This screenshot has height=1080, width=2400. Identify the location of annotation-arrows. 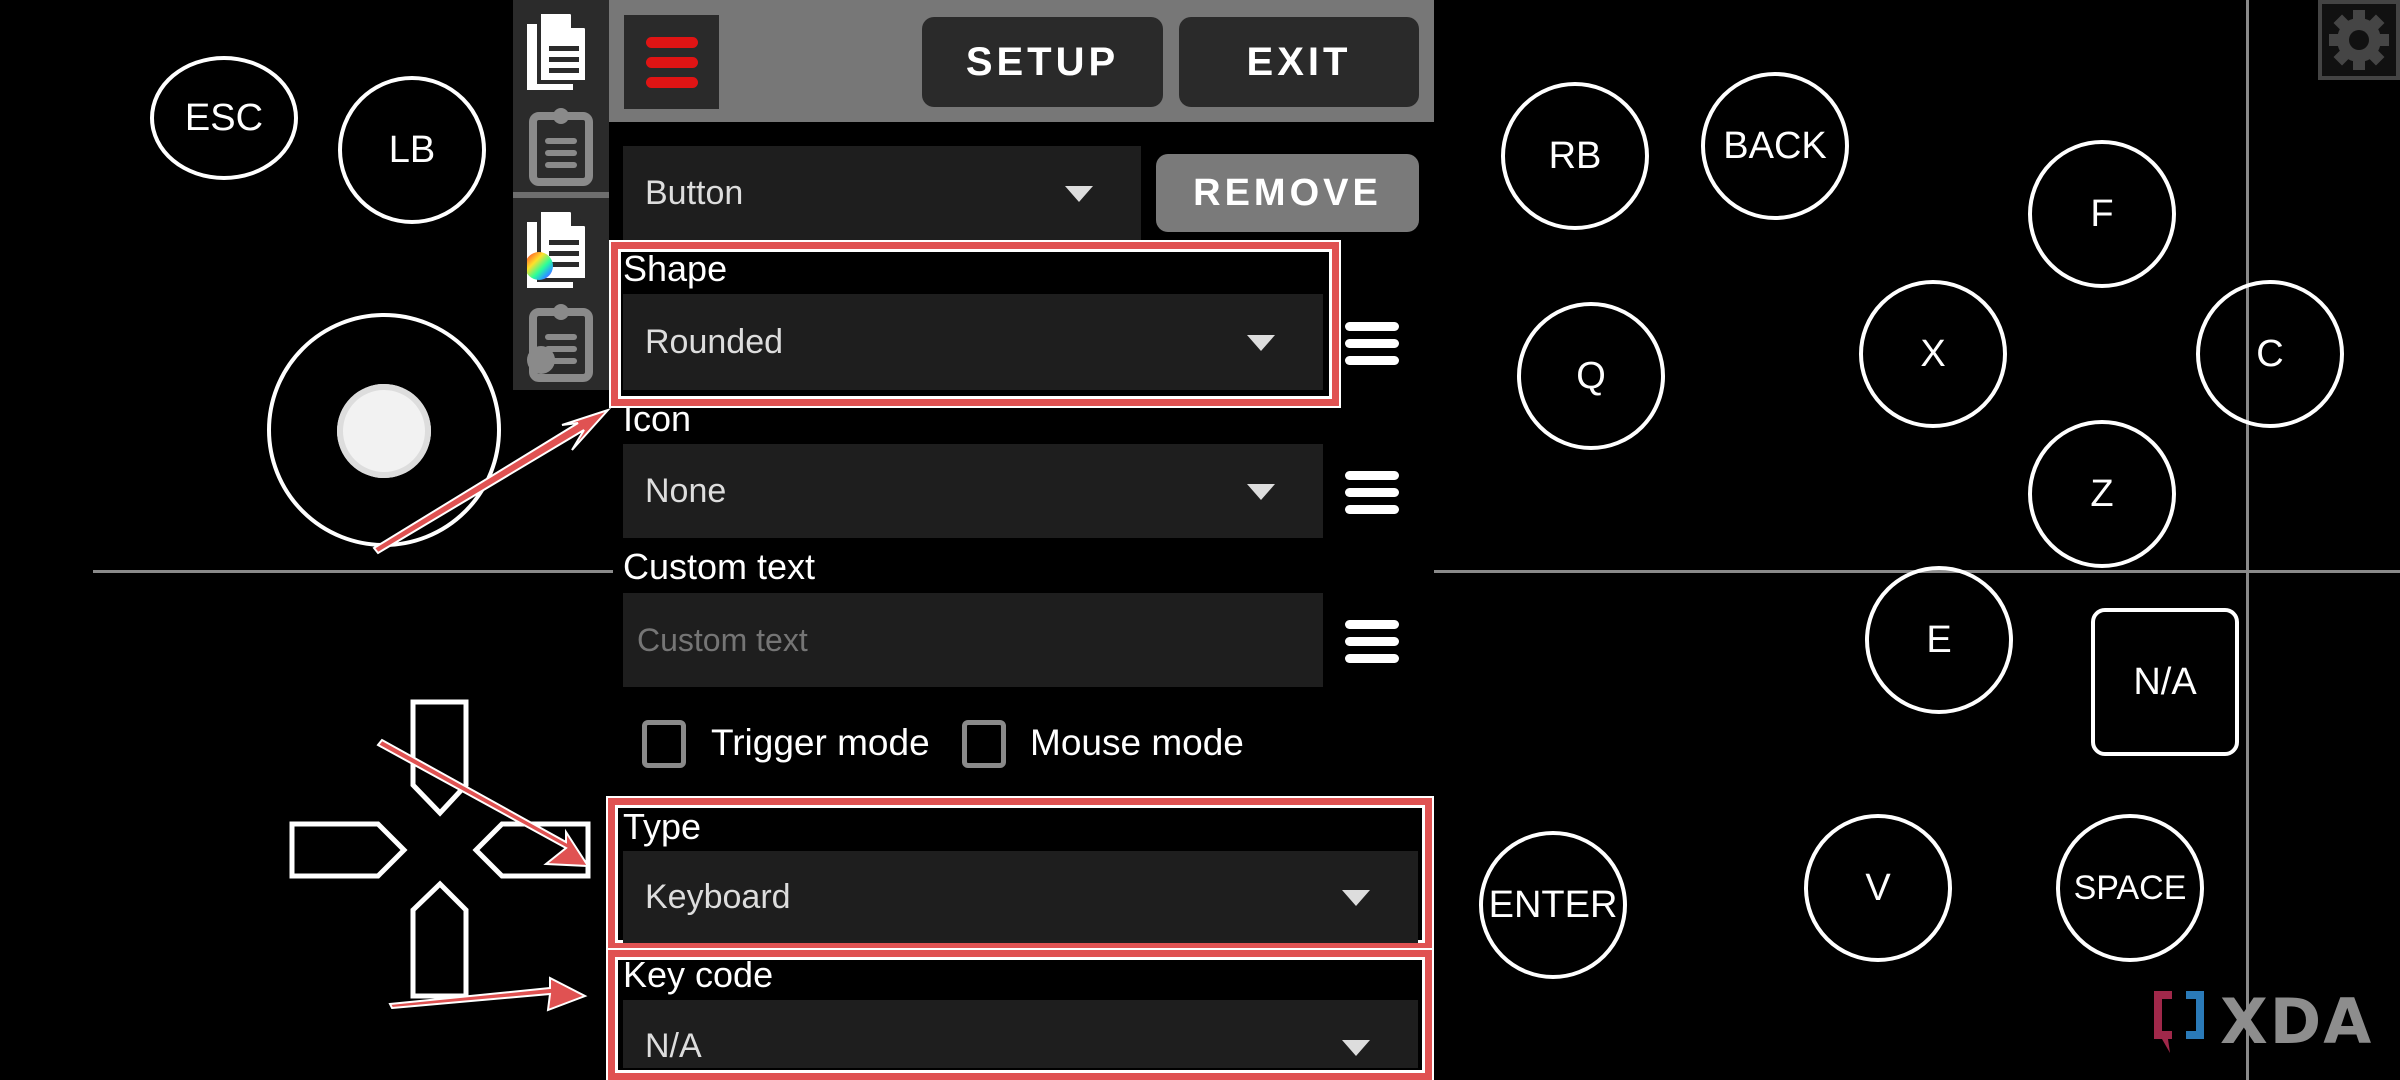
(492, 709).